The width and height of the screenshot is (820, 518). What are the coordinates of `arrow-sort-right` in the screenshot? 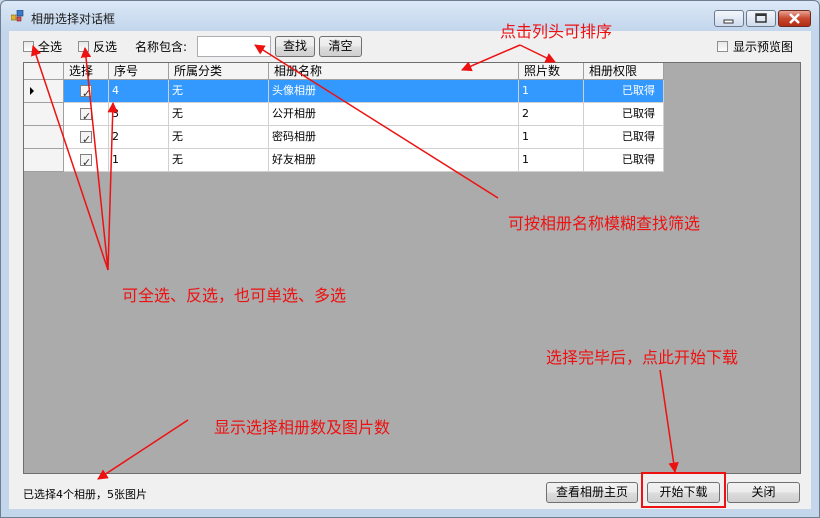 It's located at (537, 53).